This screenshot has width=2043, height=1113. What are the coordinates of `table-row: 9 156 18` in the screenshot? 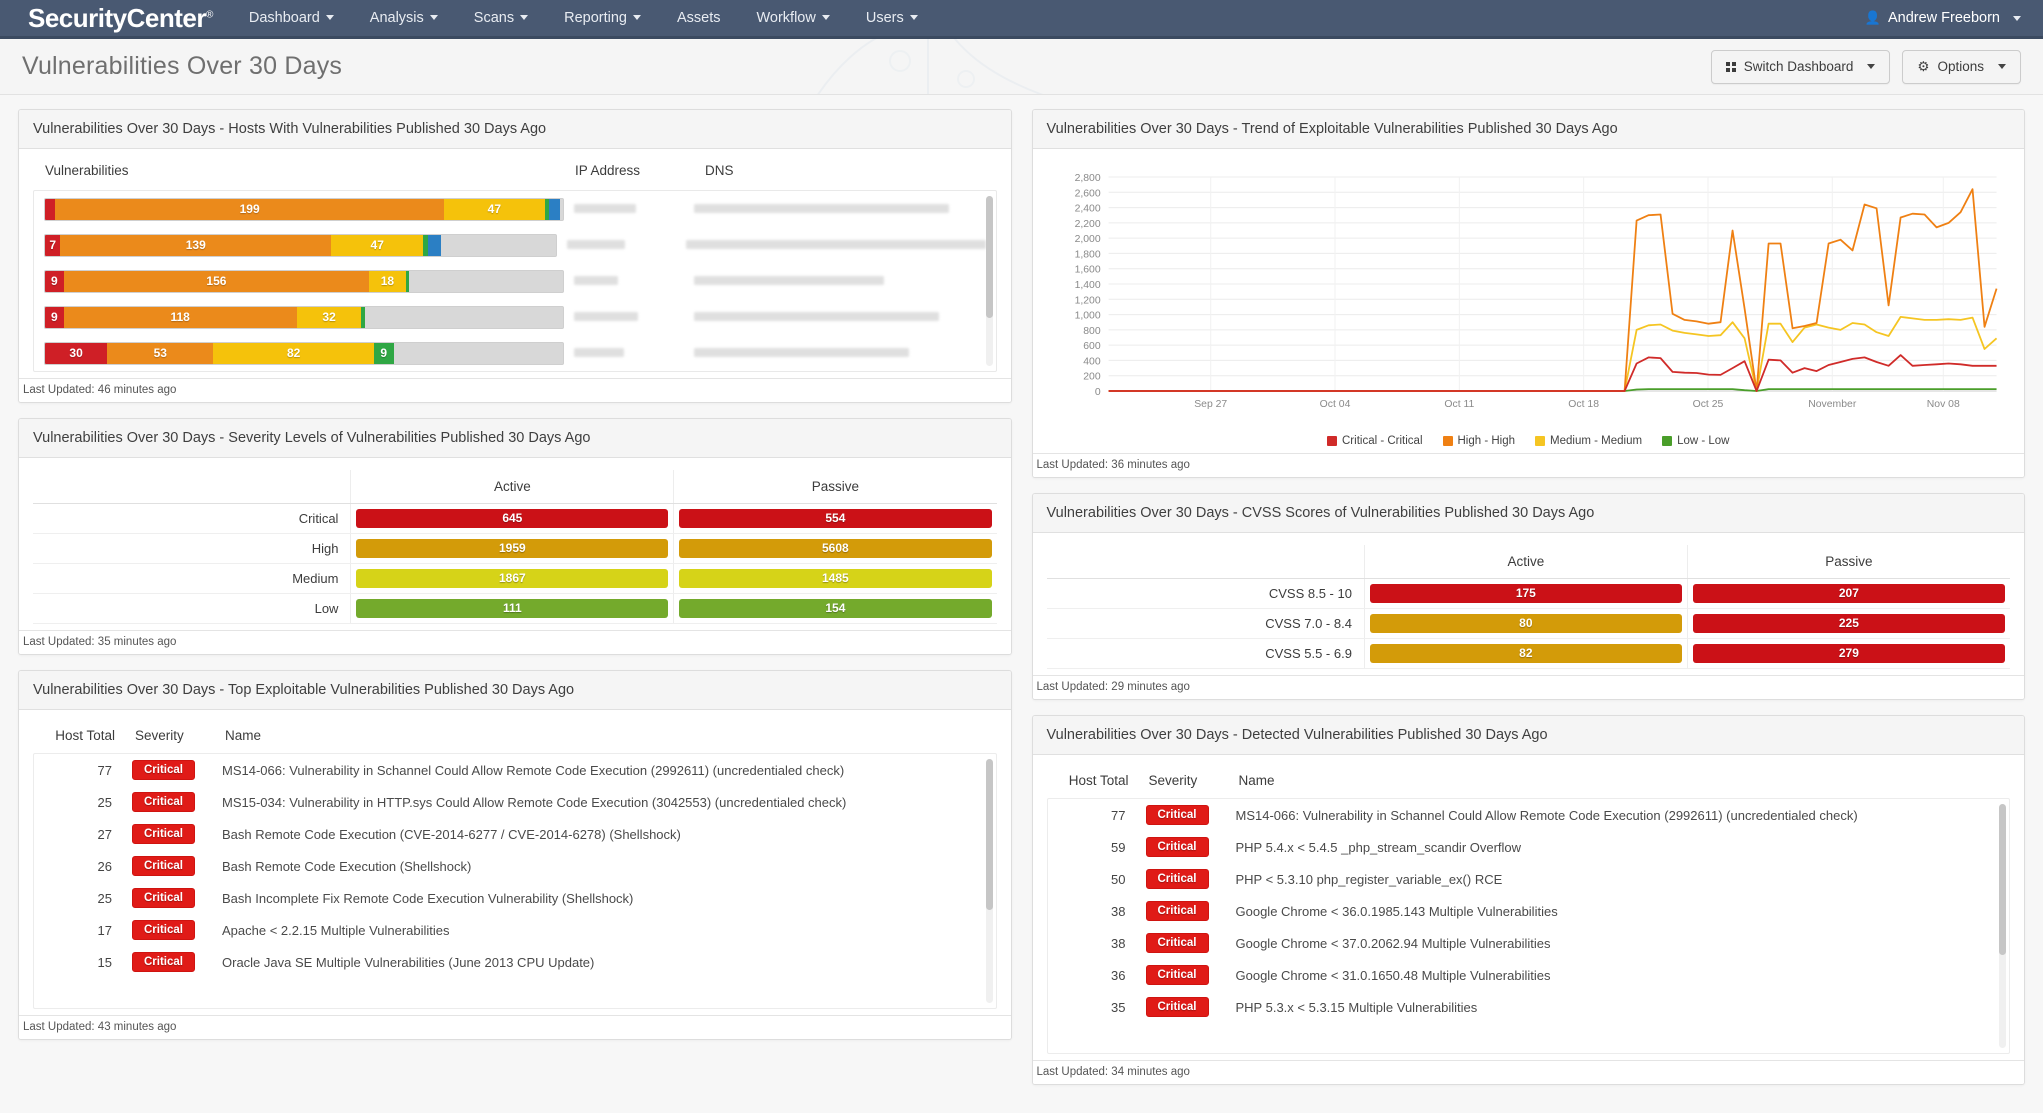 It's located at (515, 281).